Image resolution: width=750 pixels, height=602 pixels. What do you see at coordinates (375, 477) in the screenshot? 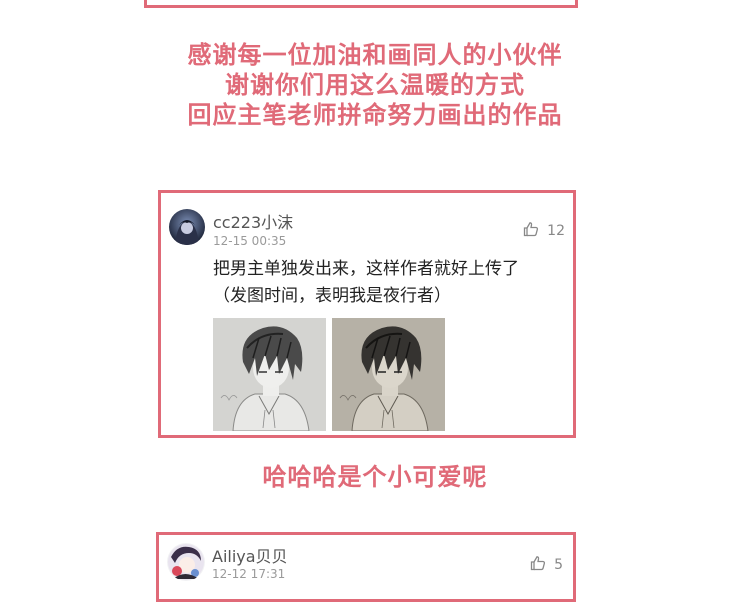
I see `cute-caption: 哈哈哈是个小可爱呢` at bounding box center [375, 477].